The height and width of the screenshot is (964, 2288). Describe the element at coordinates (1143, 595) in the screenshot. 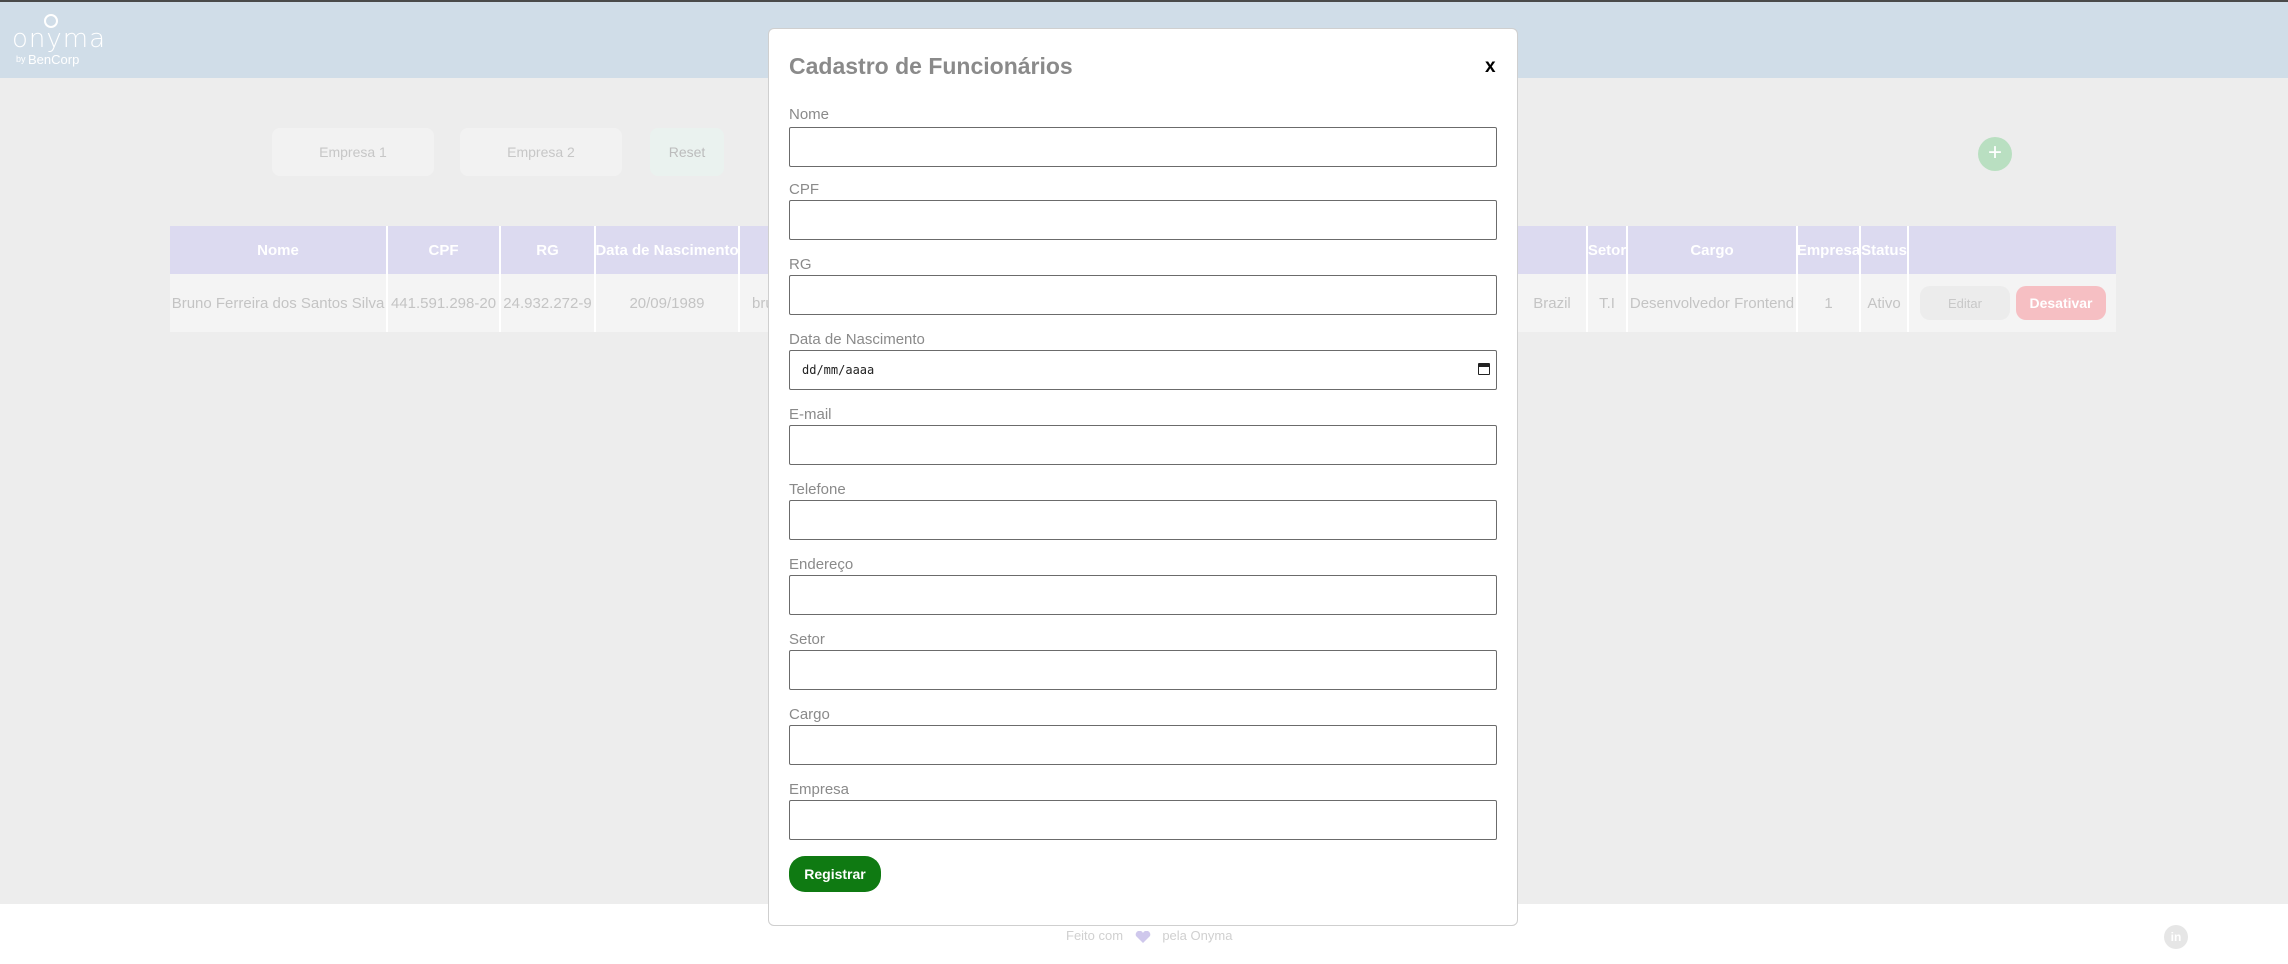

I see `endereco-field` at that location.